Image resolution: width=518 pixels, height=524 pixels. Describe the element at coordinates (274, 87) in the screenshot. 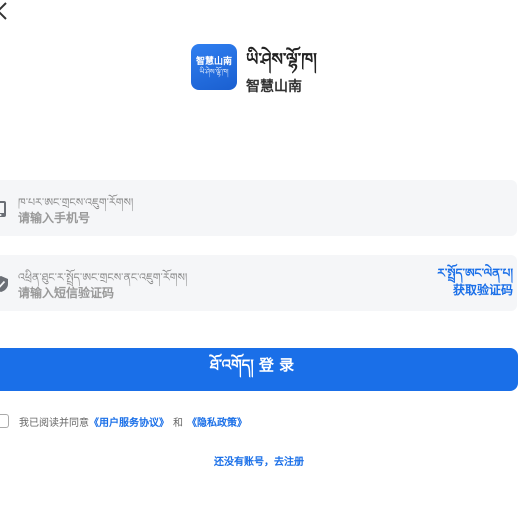

I see `app-name-chinese: 智慧山南` at that location.